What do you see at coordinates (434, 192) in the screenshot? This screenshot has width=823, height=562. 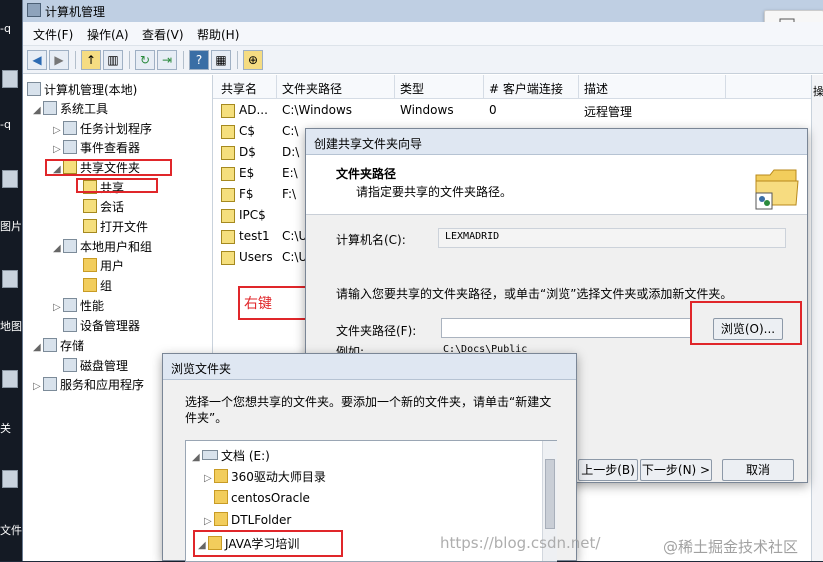 I see `wizard-header-subtitle: 请指定要共享的文件夹路径。` at bounding box center [434, 192].